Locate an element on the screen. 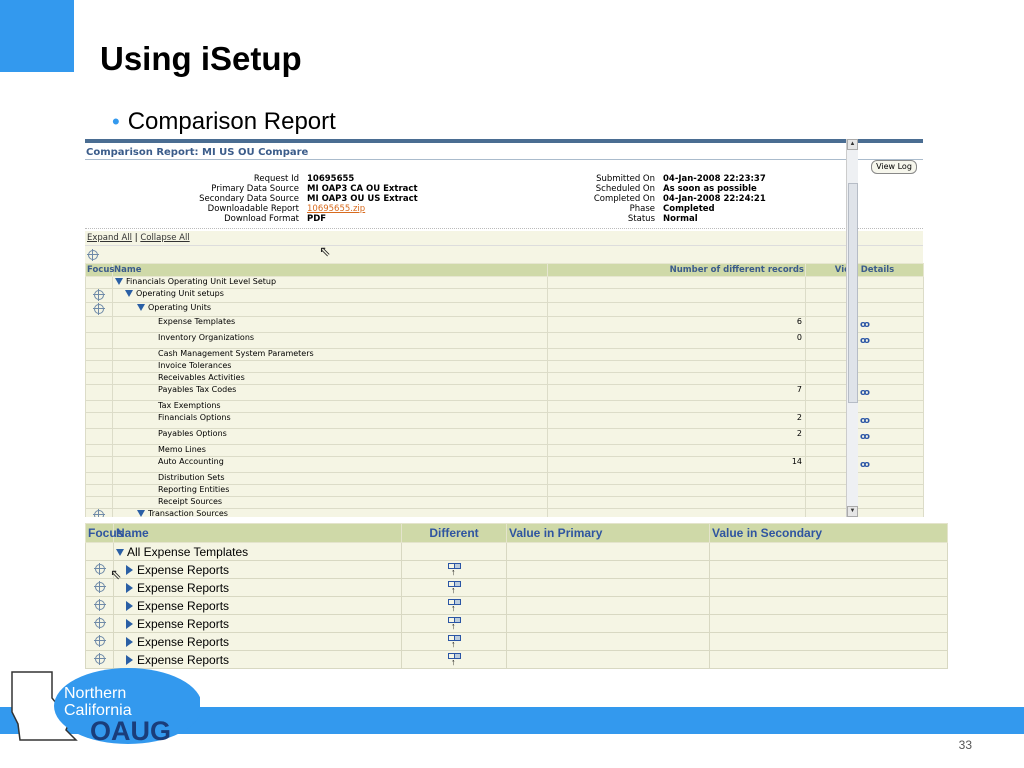  expand-all-link: Expand All is located at coordinates (109, 238).